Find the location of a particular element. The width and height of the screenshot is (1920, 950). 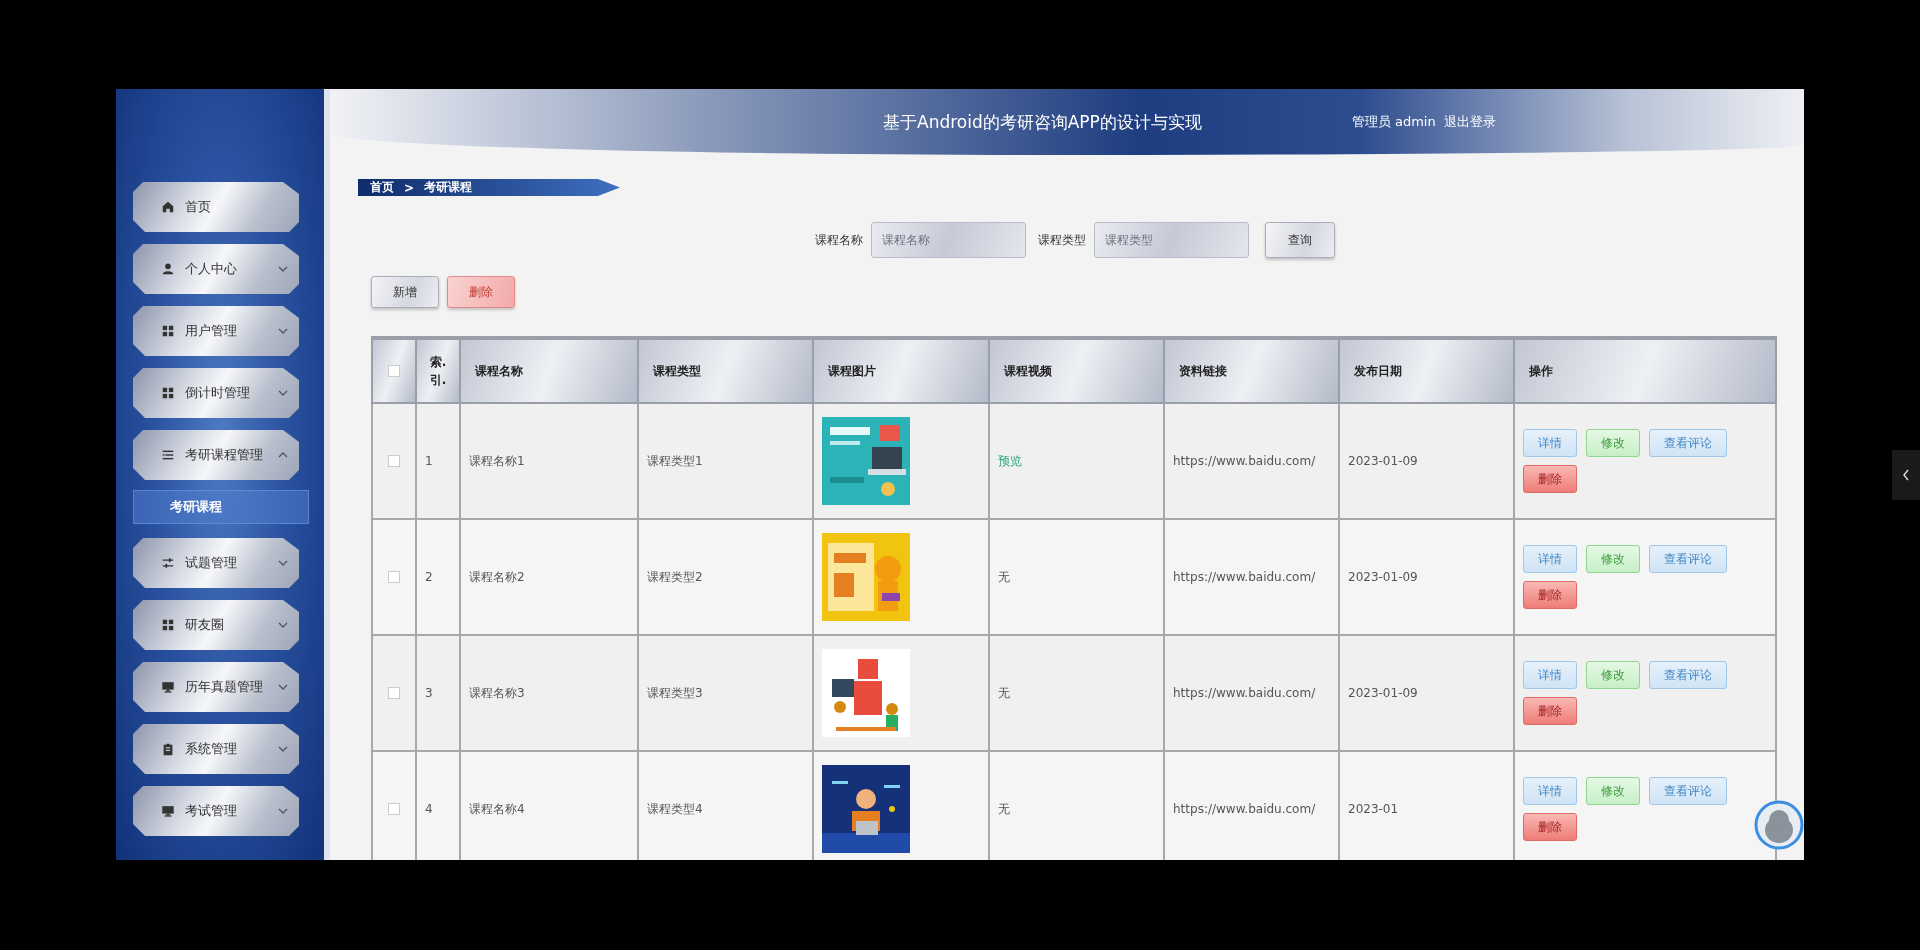

table-cell: 3 is located at coordinates (438, 693).